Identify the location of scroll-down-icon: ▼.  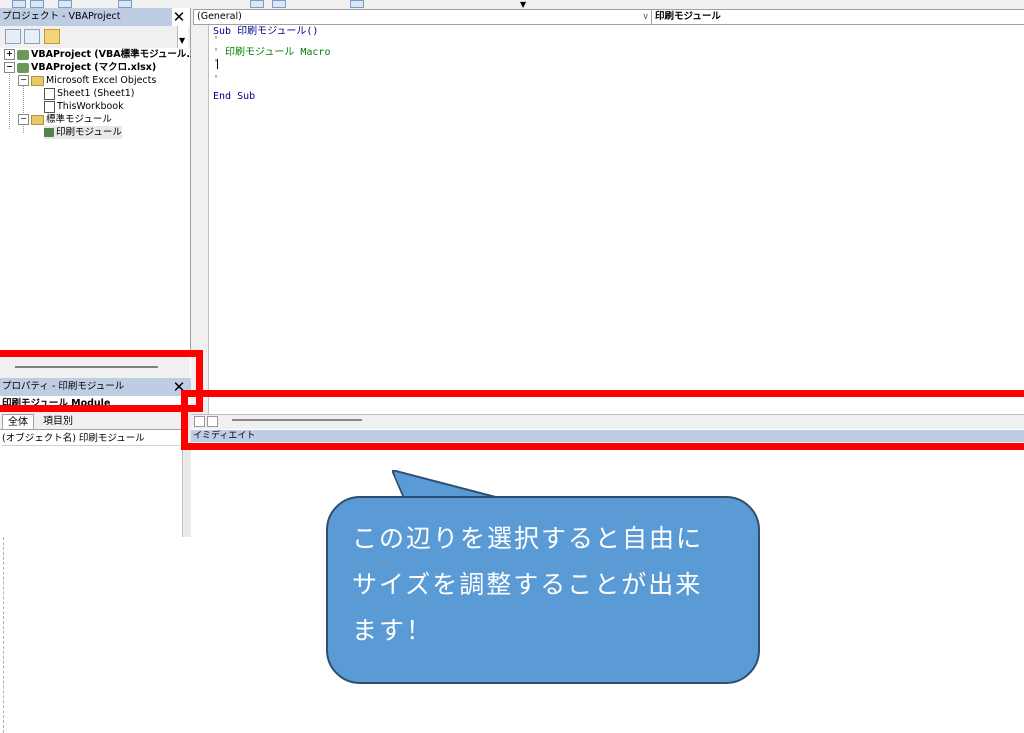
(182, 40).